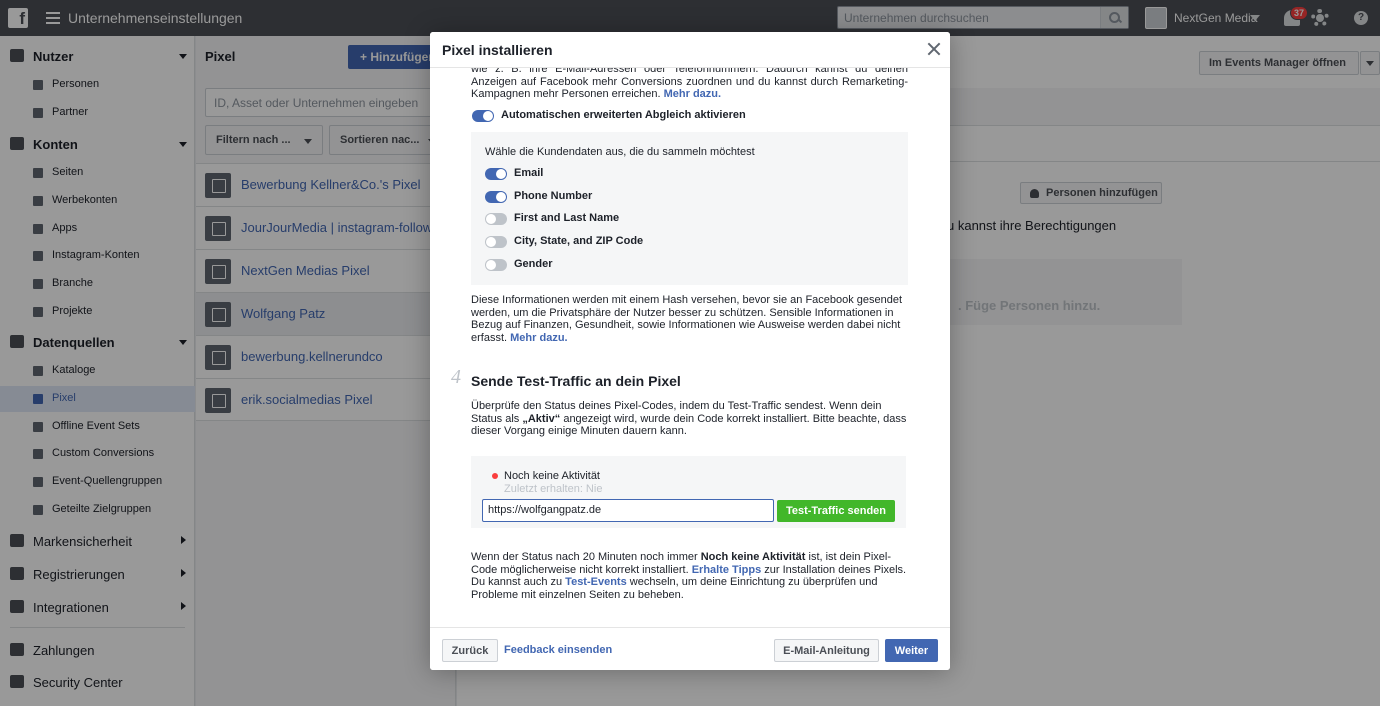  Describe the element at coordinates (456, 377) in the screenshot. I see `step-number: 4` at that location.